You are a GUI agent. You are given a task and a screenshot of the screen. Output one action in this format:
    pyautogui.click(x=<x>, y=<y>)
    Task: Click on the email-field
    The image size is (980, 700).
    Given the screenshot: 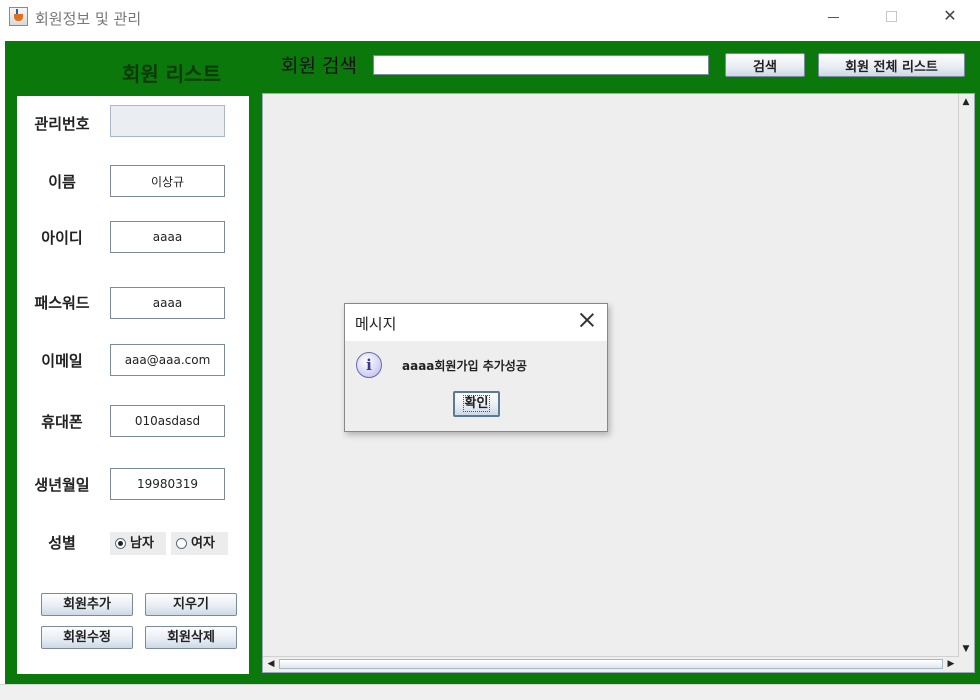 What is the action you would take?
    pyautogui.click(x=167, y=360)
    